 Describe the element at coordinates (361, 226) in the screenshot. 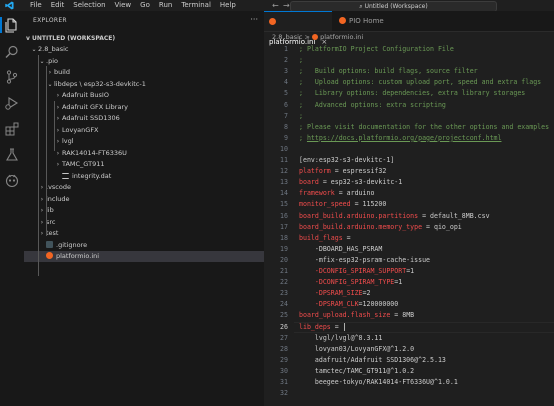

I see `code-token: board_build.arduino.memory_type` at that location.